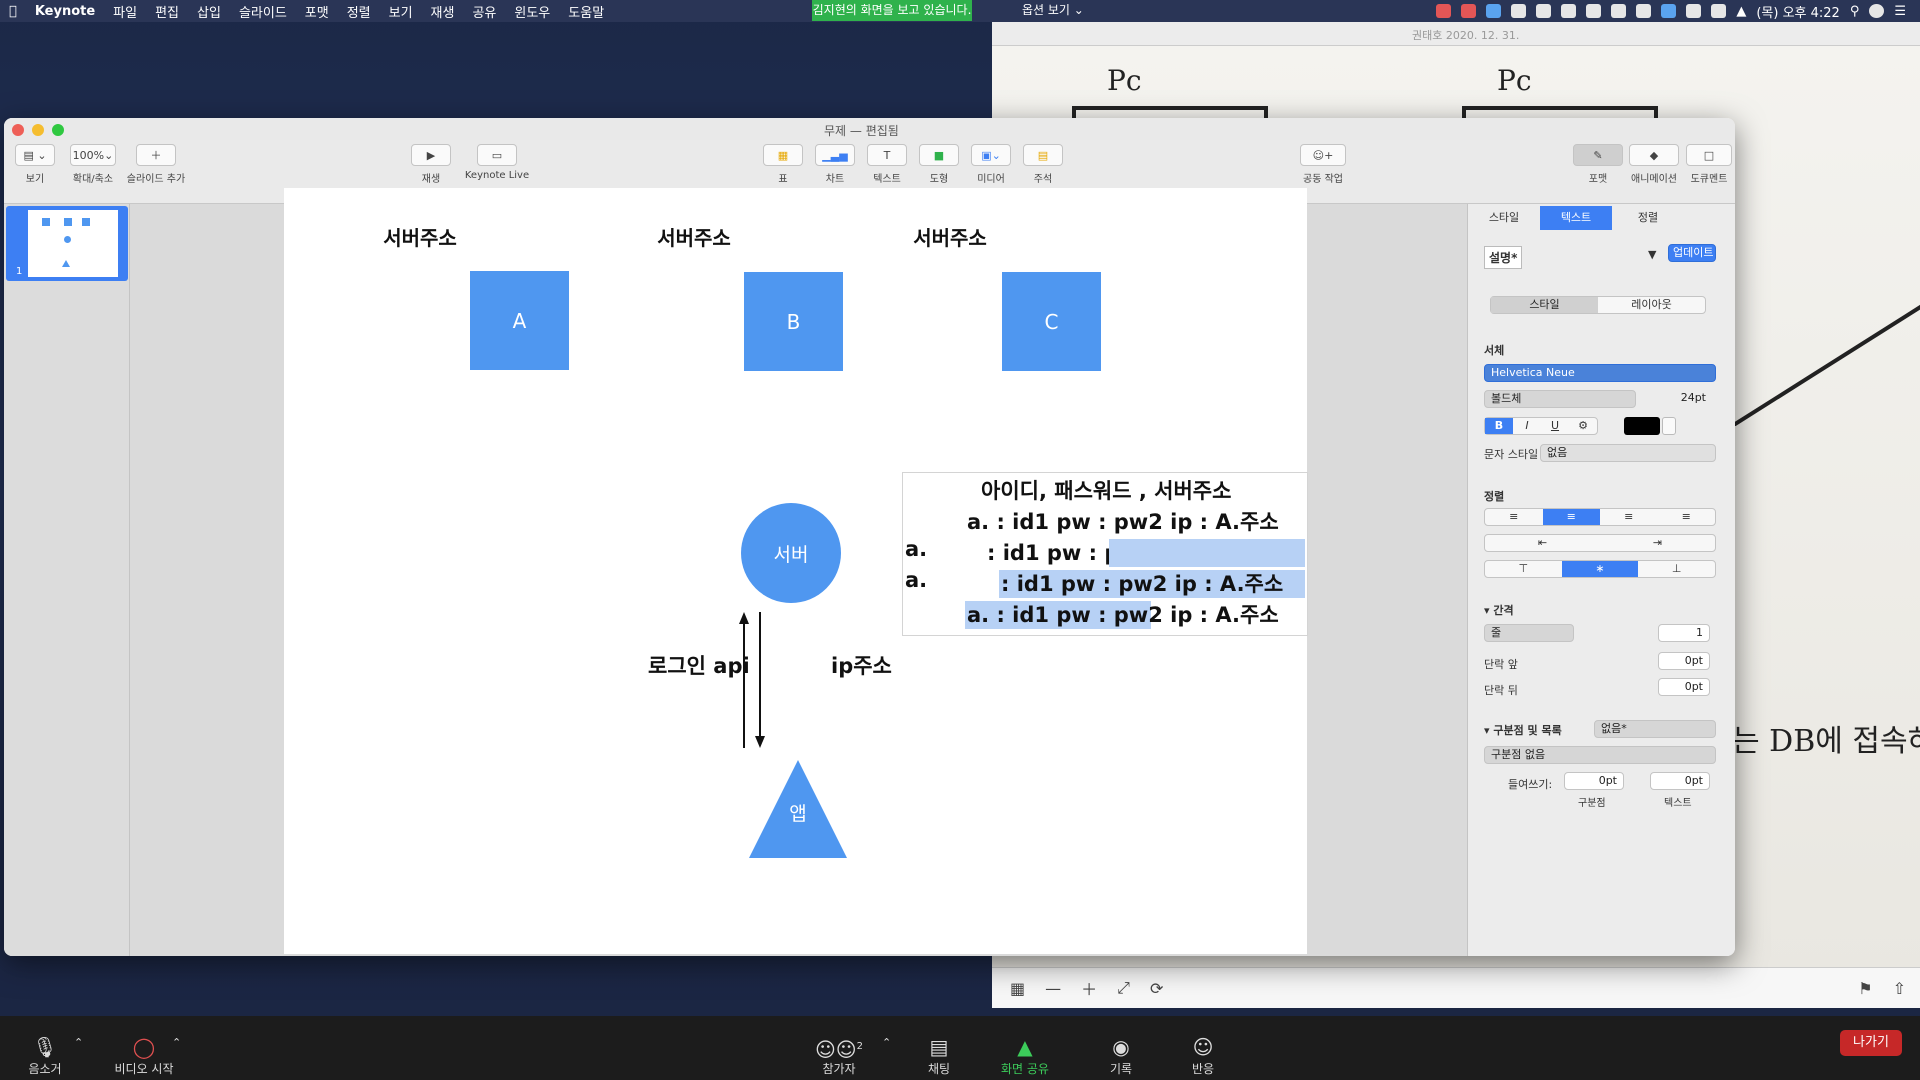 This screenshot has height=1080, width=1920. Describe the element at coordinates (1523, 730) in the screenshot. I see `bullets-section-label: ▾ 구분점 및 목록` at that location.